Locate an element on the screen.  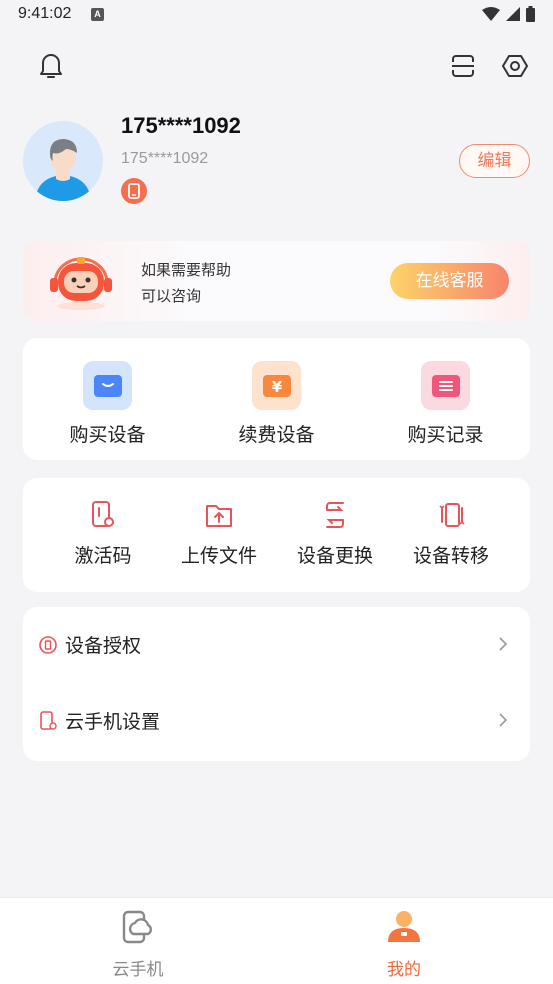
renew-device-label: 续费设备 is located at coordinates (276, 435).